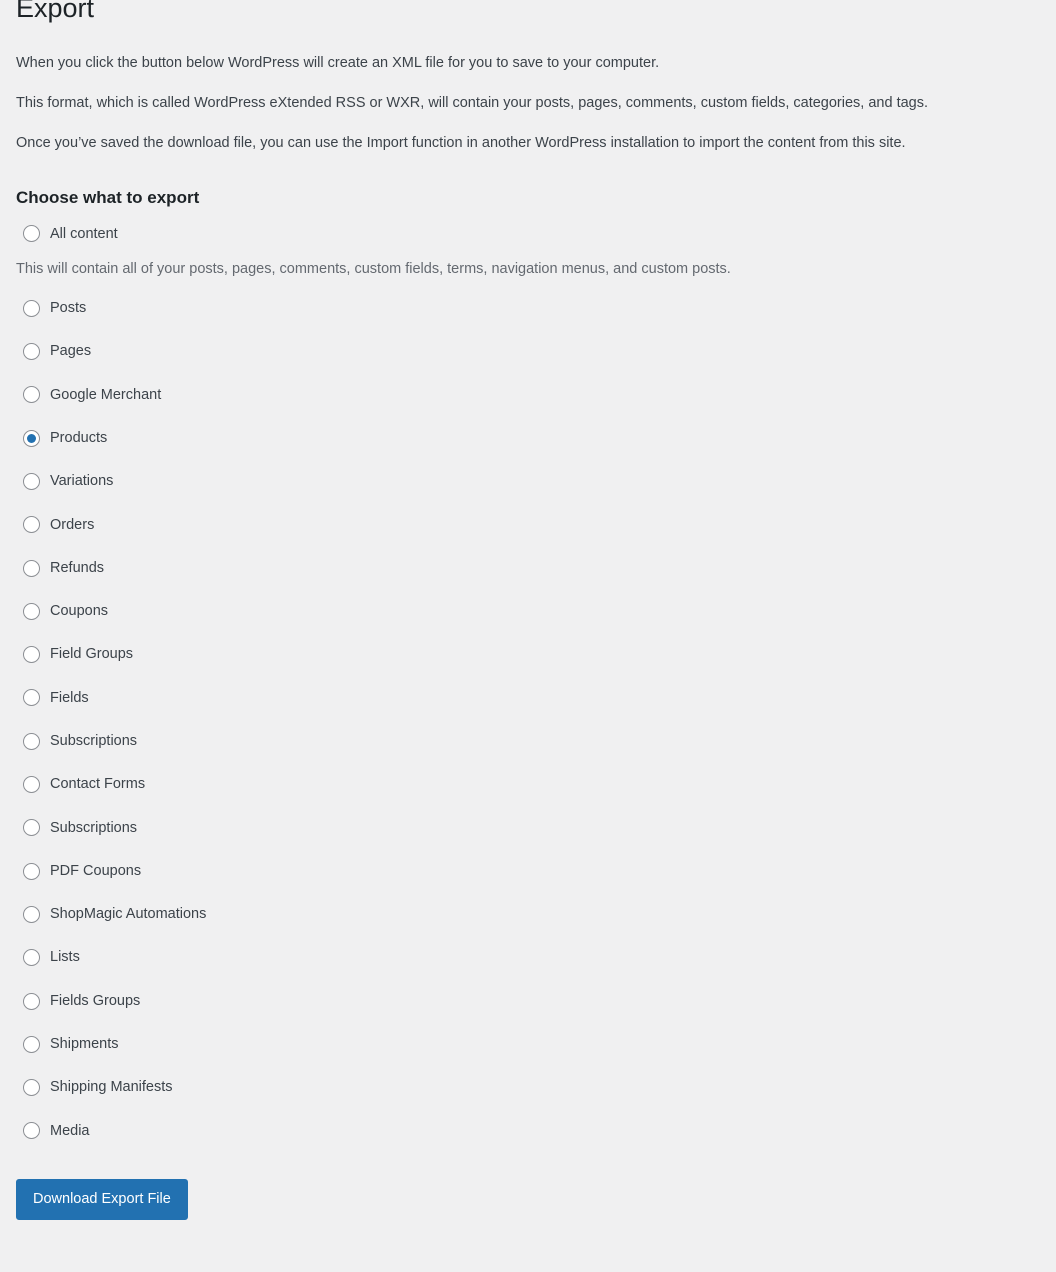 The image size is (1056, 1272). What do you see at coordinates (528, 438) in the screenshot?
I see `export-option-products: Products` at bounding box center [528, 438].